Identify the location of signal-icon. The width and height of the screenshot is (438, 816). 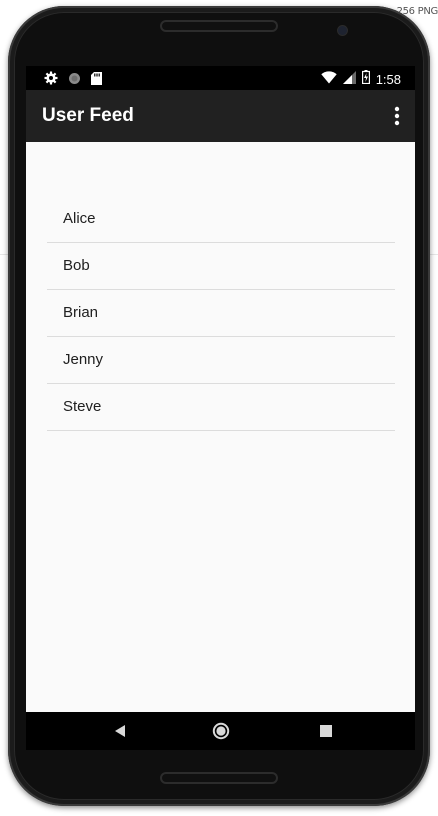
(349, 79).